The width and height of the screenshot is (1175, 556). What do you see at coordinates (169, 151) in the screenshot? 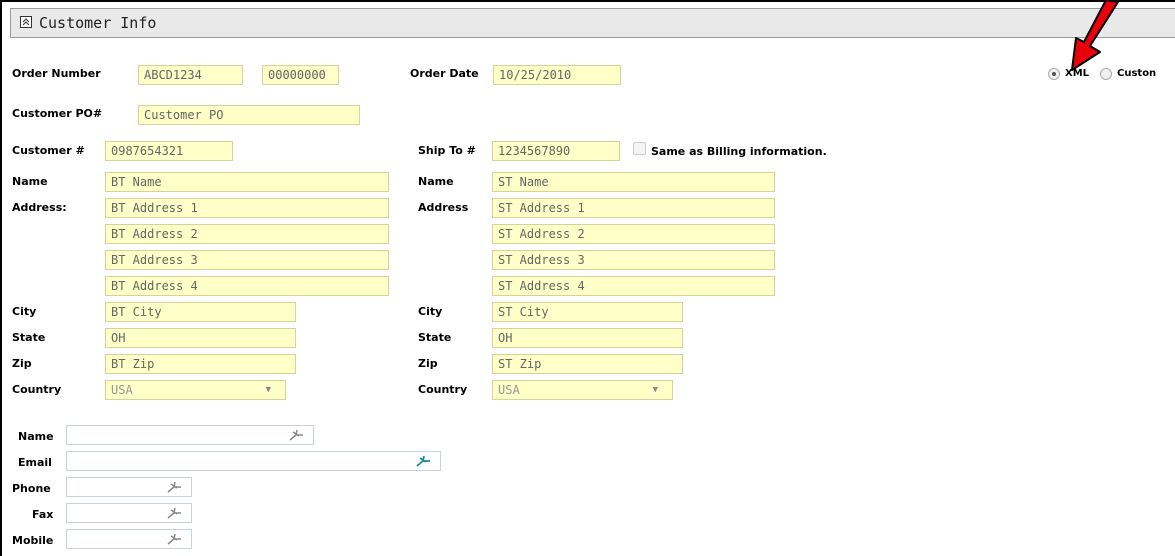
I see `customer-number-field: 0987654321` at bounding box center [169, 151].